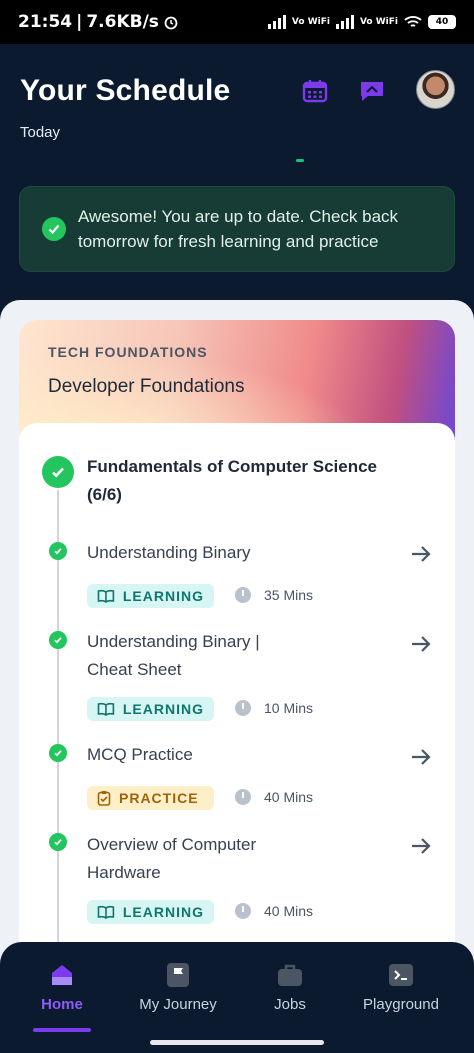 The image size is (474, 1053). I want to click on item-title: MCQ Practice, so click(227, 755).